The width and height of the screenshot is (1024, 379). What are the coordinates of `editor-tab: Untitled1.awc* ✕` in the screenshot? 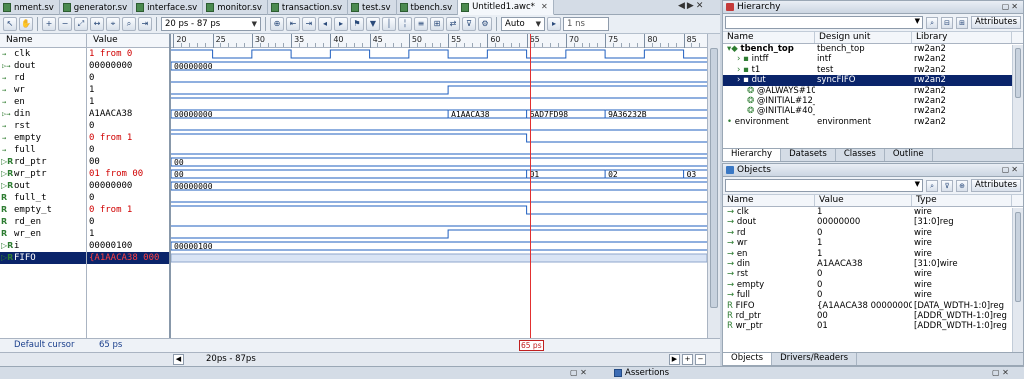 It's located at (506, 7).